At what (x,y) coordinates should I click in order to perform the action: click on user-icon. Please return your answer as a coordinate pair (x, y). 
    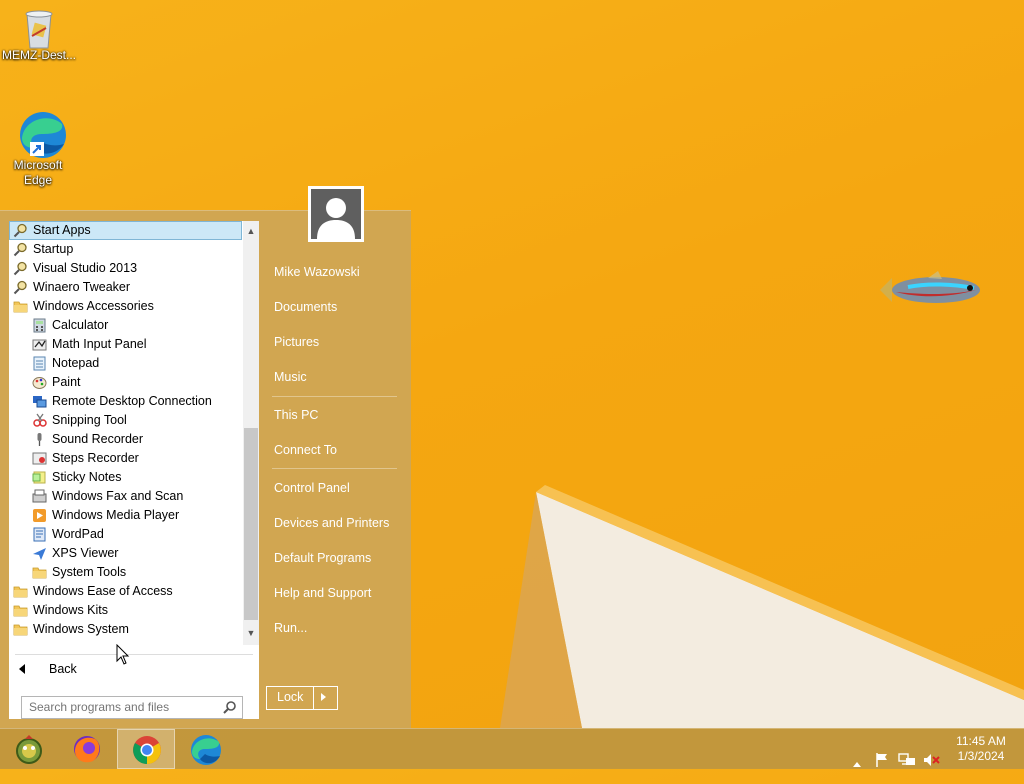
    Looking at the image, I should click on (336, 218).